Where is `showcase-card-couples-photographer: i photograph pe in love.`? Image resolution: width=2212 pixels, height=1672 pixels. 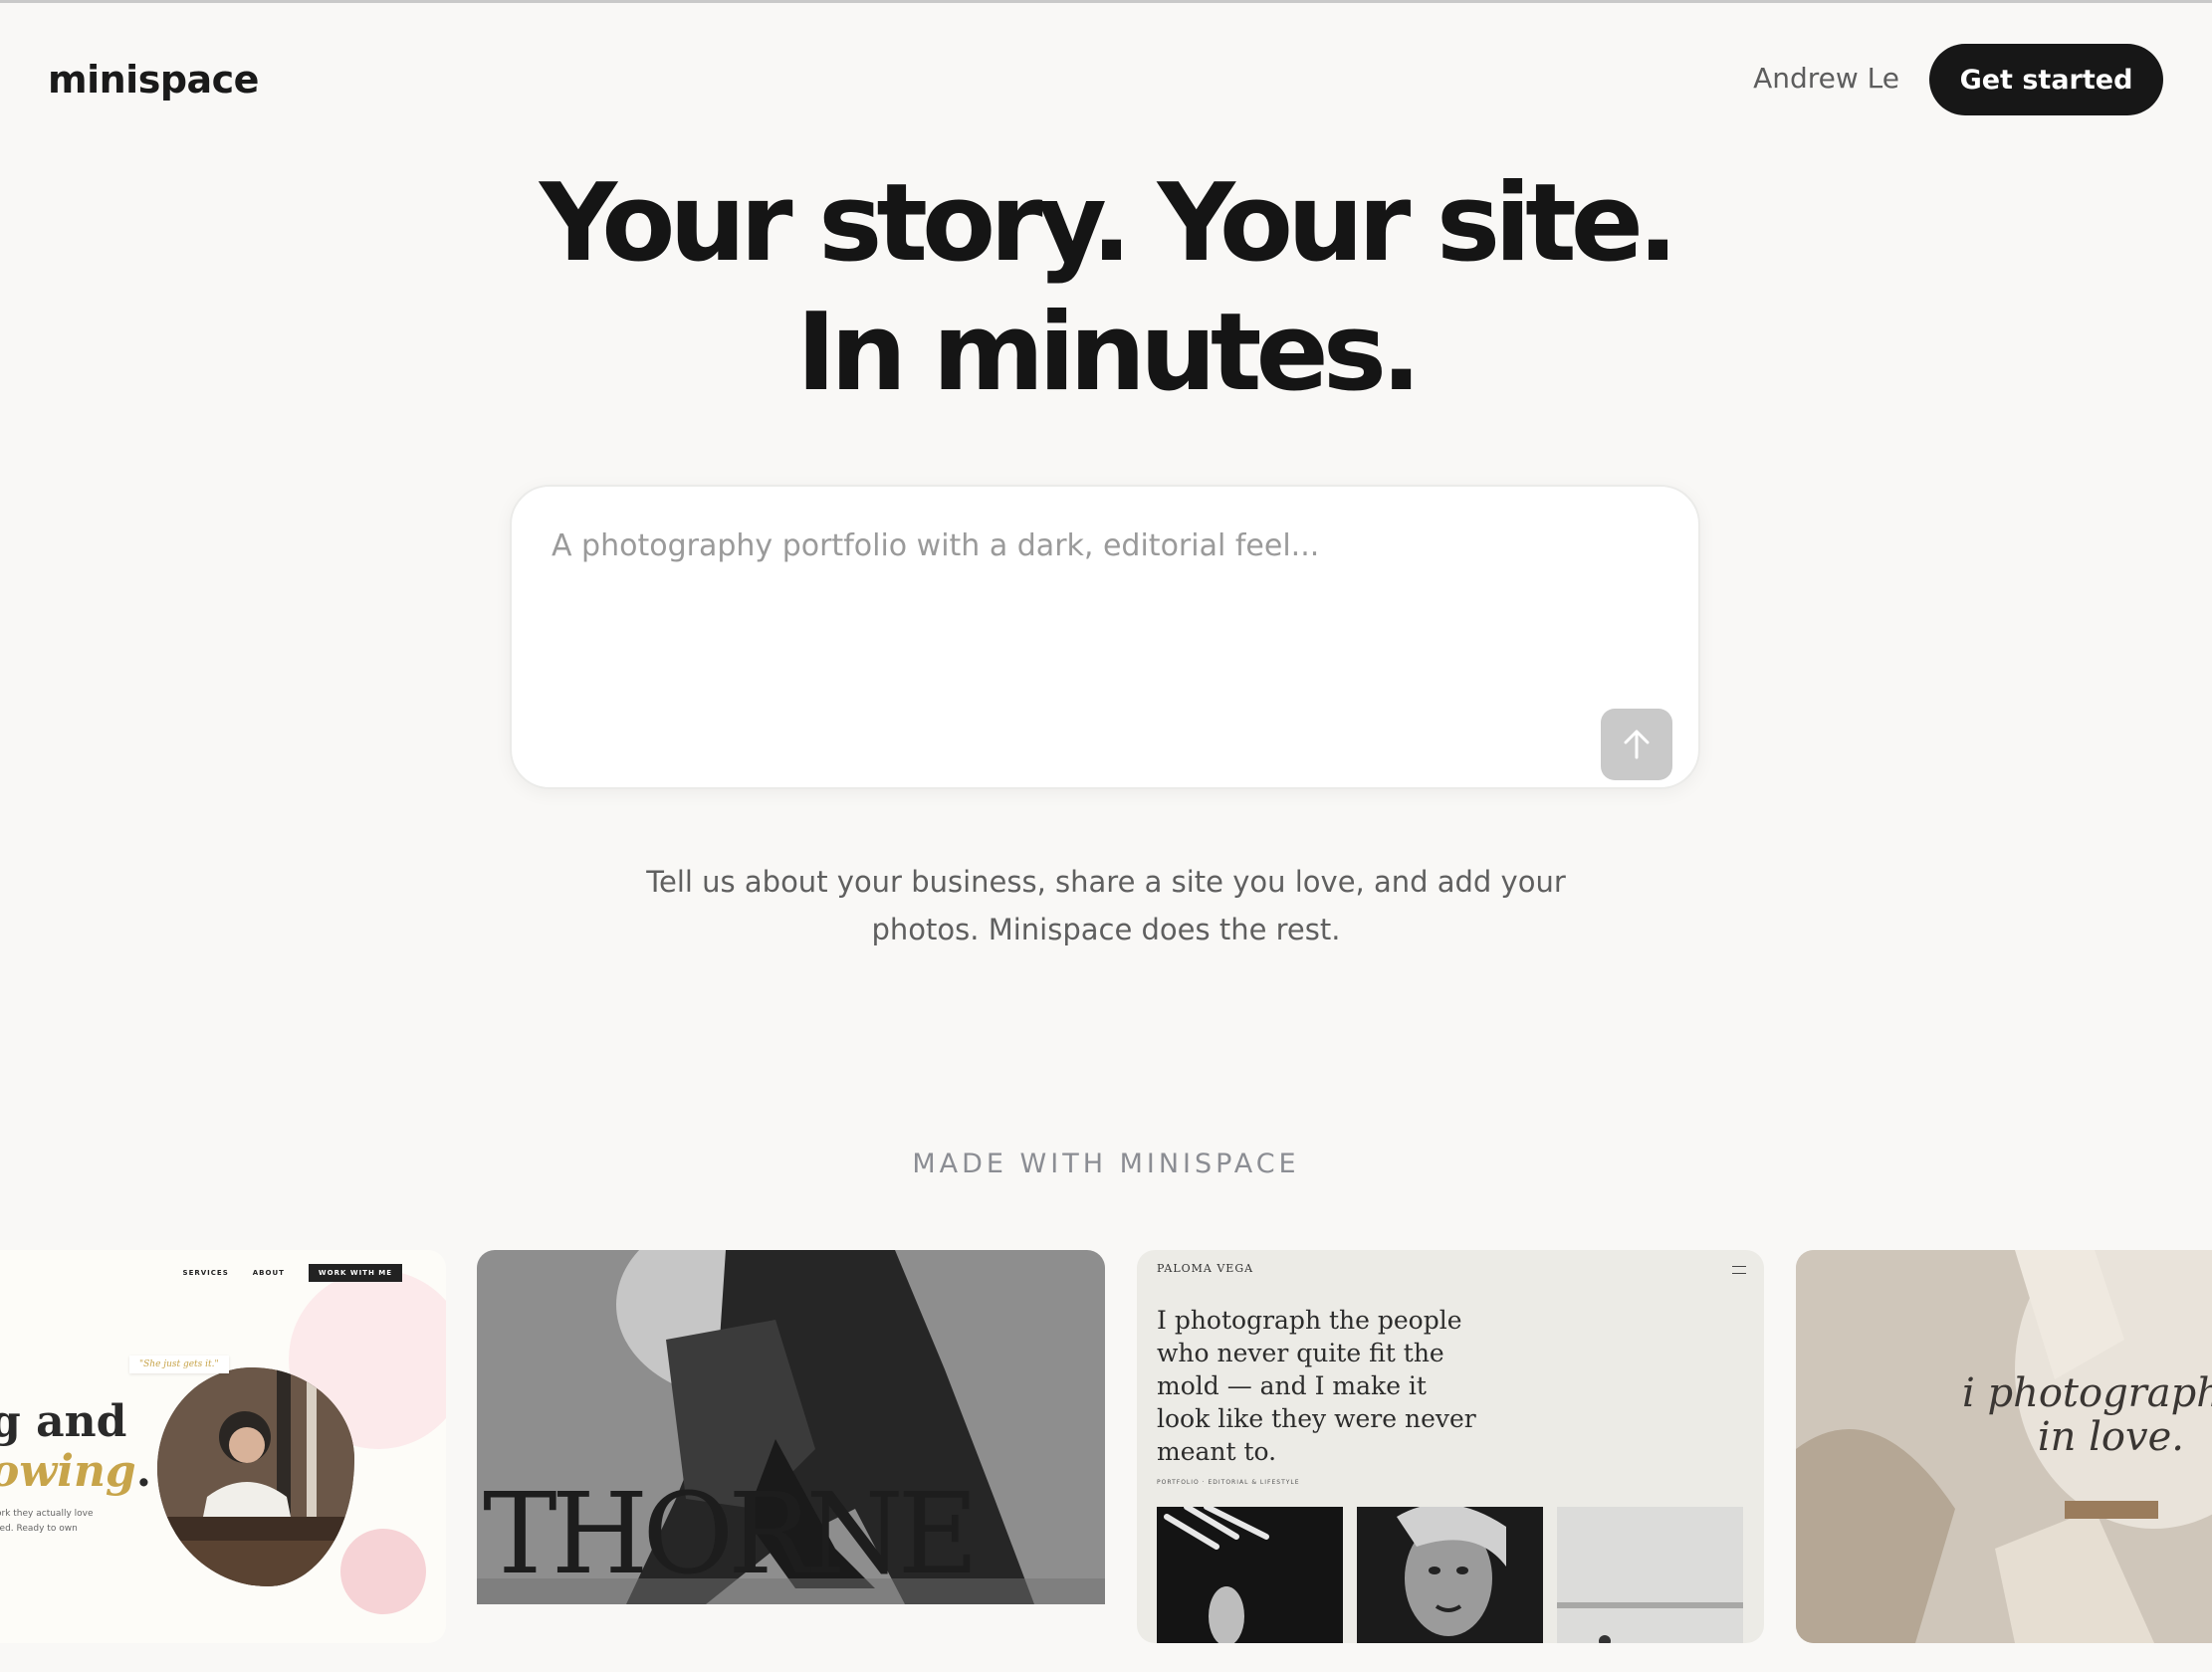 showcase-card-couples-photographer: i photograph pe in love. is located at coordinates (2004, 1446).